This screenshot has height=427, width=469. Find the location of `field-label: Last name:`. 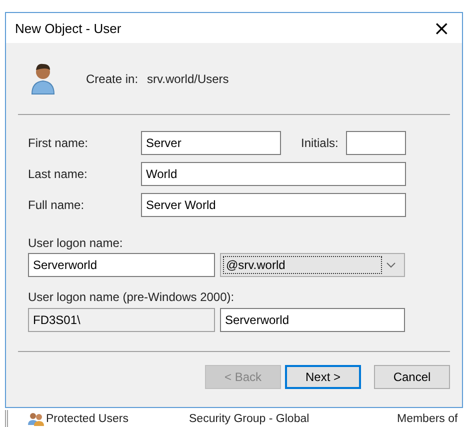

field-label: Last name: is located at coordinates (58, 173).